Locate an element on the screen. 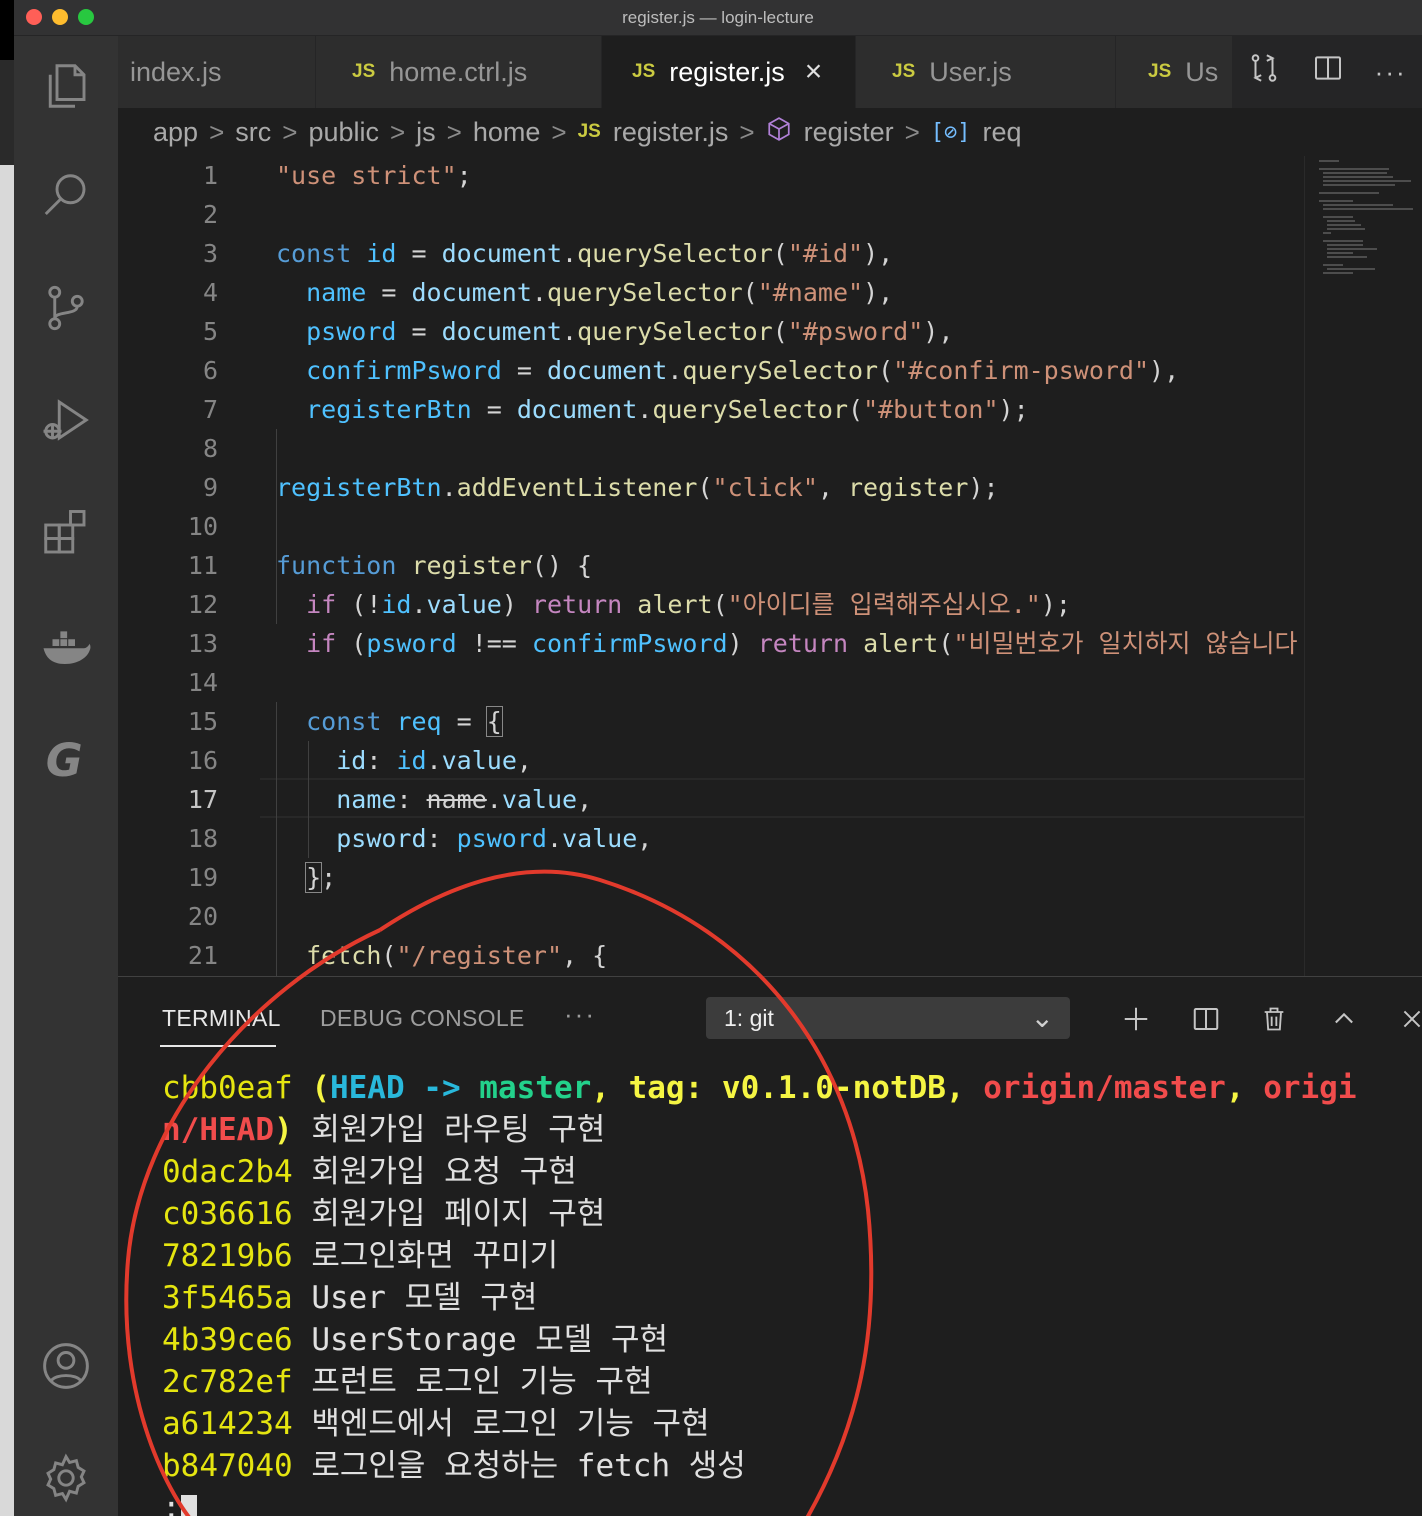 The image size is (1422, 1516). commit-line: 4b39ce6 UserStorage 모델 구현 is located at coordinates (759, 1340).